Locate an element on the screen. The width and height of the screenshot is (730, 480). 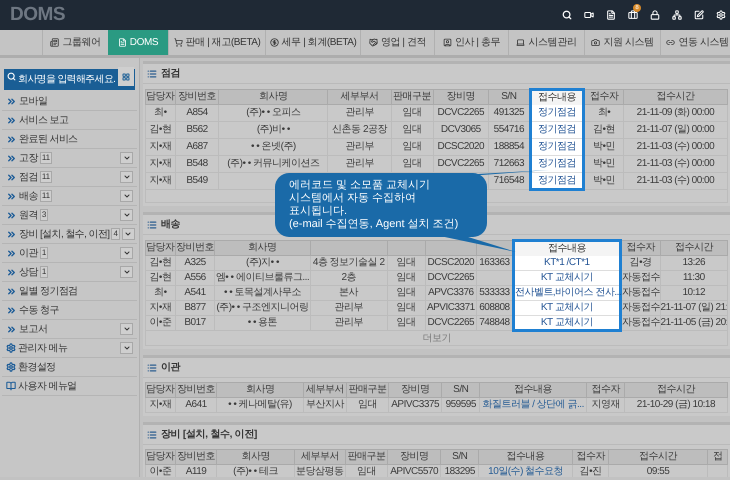
table-cell: • • 토목설계사무소 is located at coordinates (262, 292).